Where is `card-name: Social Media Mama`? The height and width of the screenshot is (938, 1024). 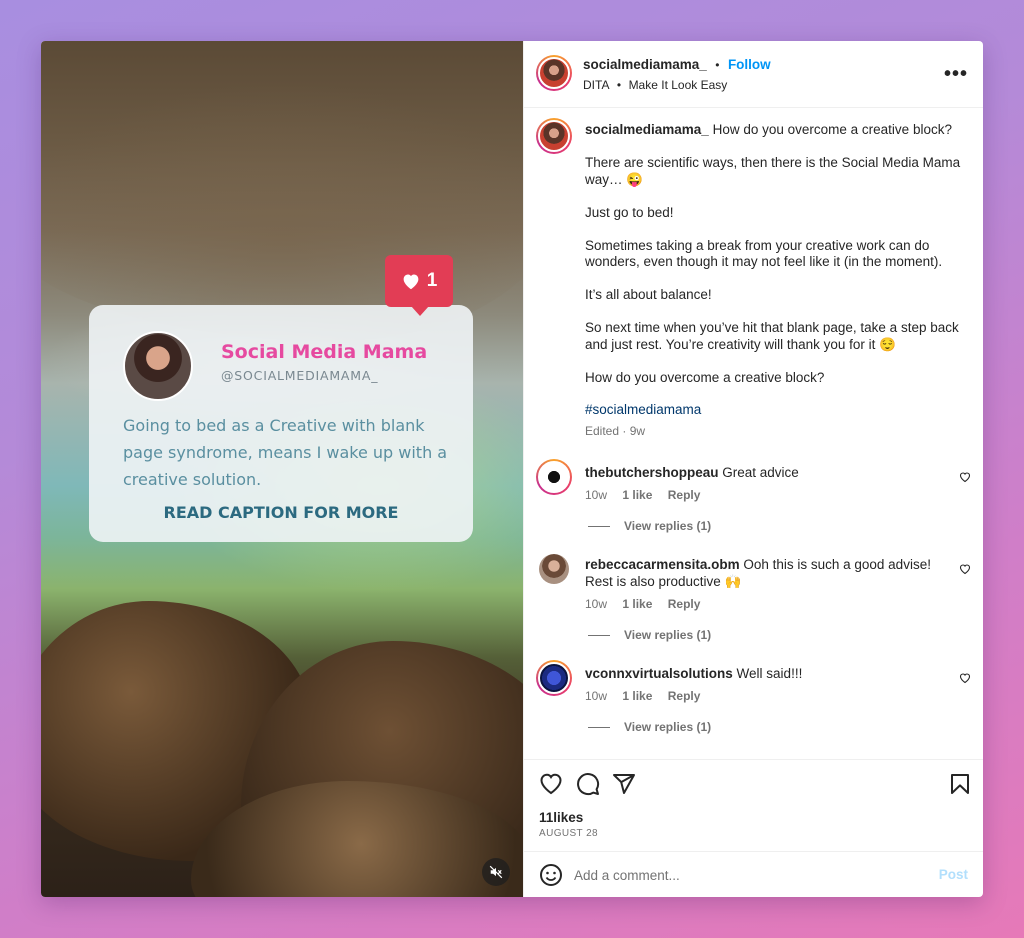 card-name: Social Media Mama is located at coordinates (324, 352).